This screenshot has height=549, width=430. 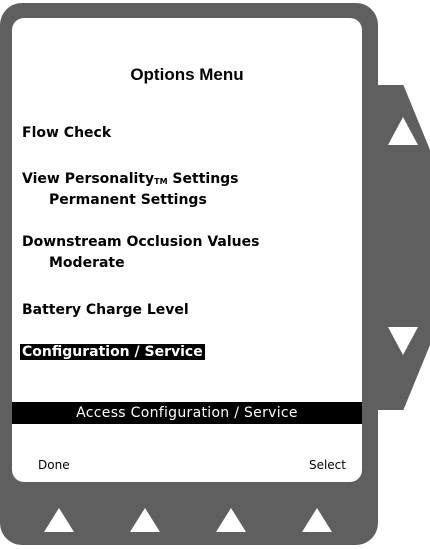 I want to click on menu-item-label: Battery Charge Level, so click(x=105, y=310).